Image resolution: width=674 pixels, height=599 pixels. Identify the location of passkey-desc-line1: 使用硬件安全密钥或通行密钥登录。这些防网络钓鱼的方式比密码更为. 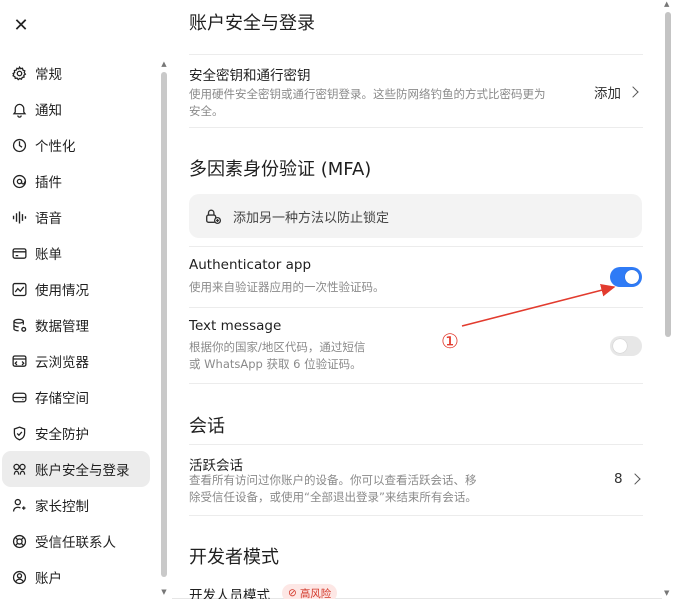
(367, 94).